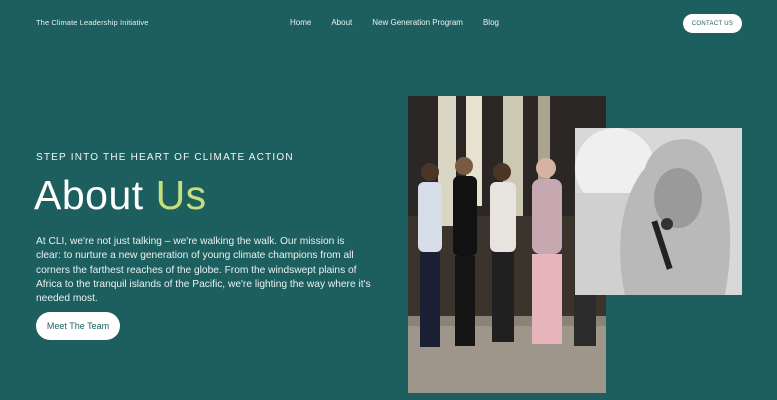  What do you see at coordinates (491, 22) in the screenshot?
I see `nav-blog: Blog` at bounding box center [491, 22].